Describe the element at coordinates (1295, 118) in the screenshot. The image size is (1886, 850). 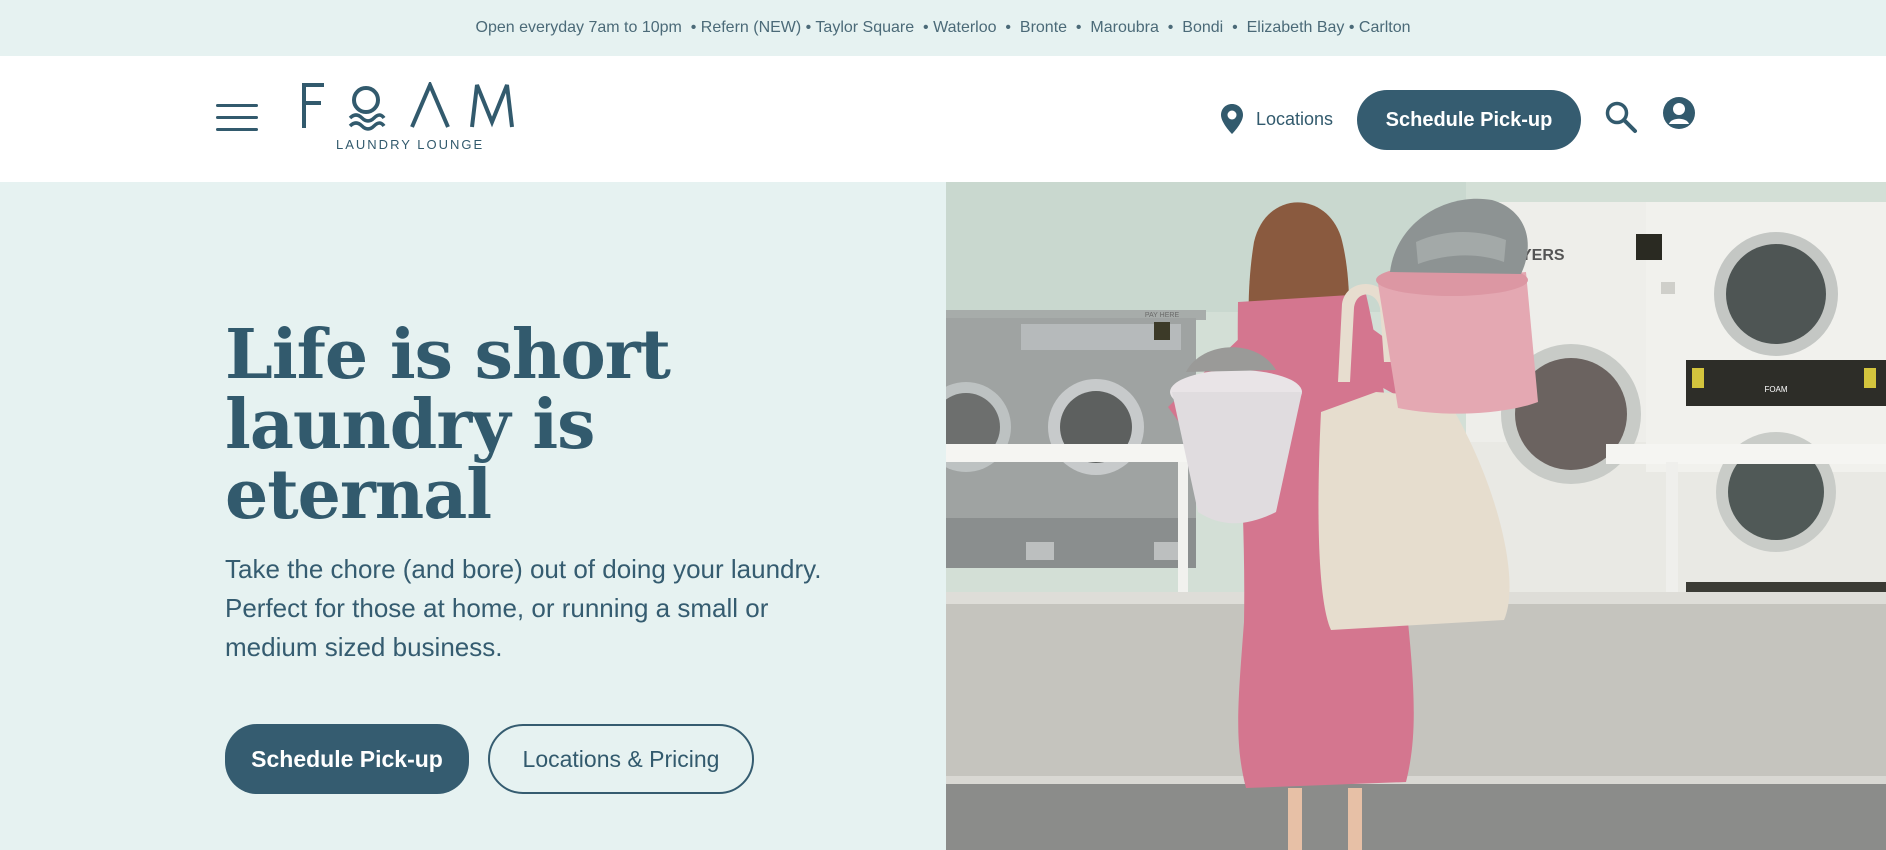
I see `nav-locations-label: Locations` at that location.